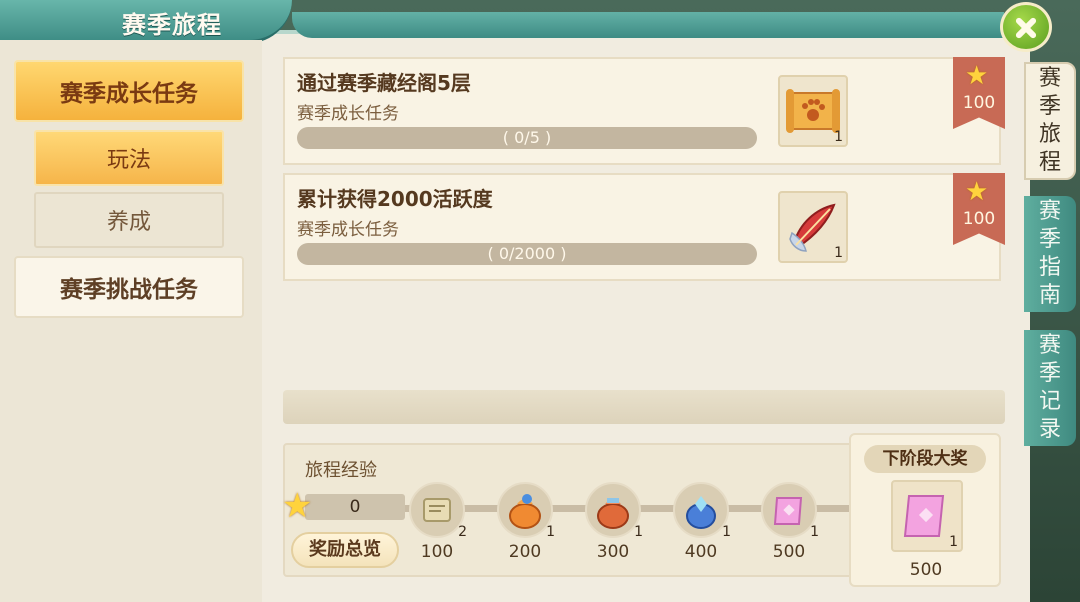 The image size is (1080, 602). I want to click on window-title-tab: 赛季旅程, so click(146, 21).